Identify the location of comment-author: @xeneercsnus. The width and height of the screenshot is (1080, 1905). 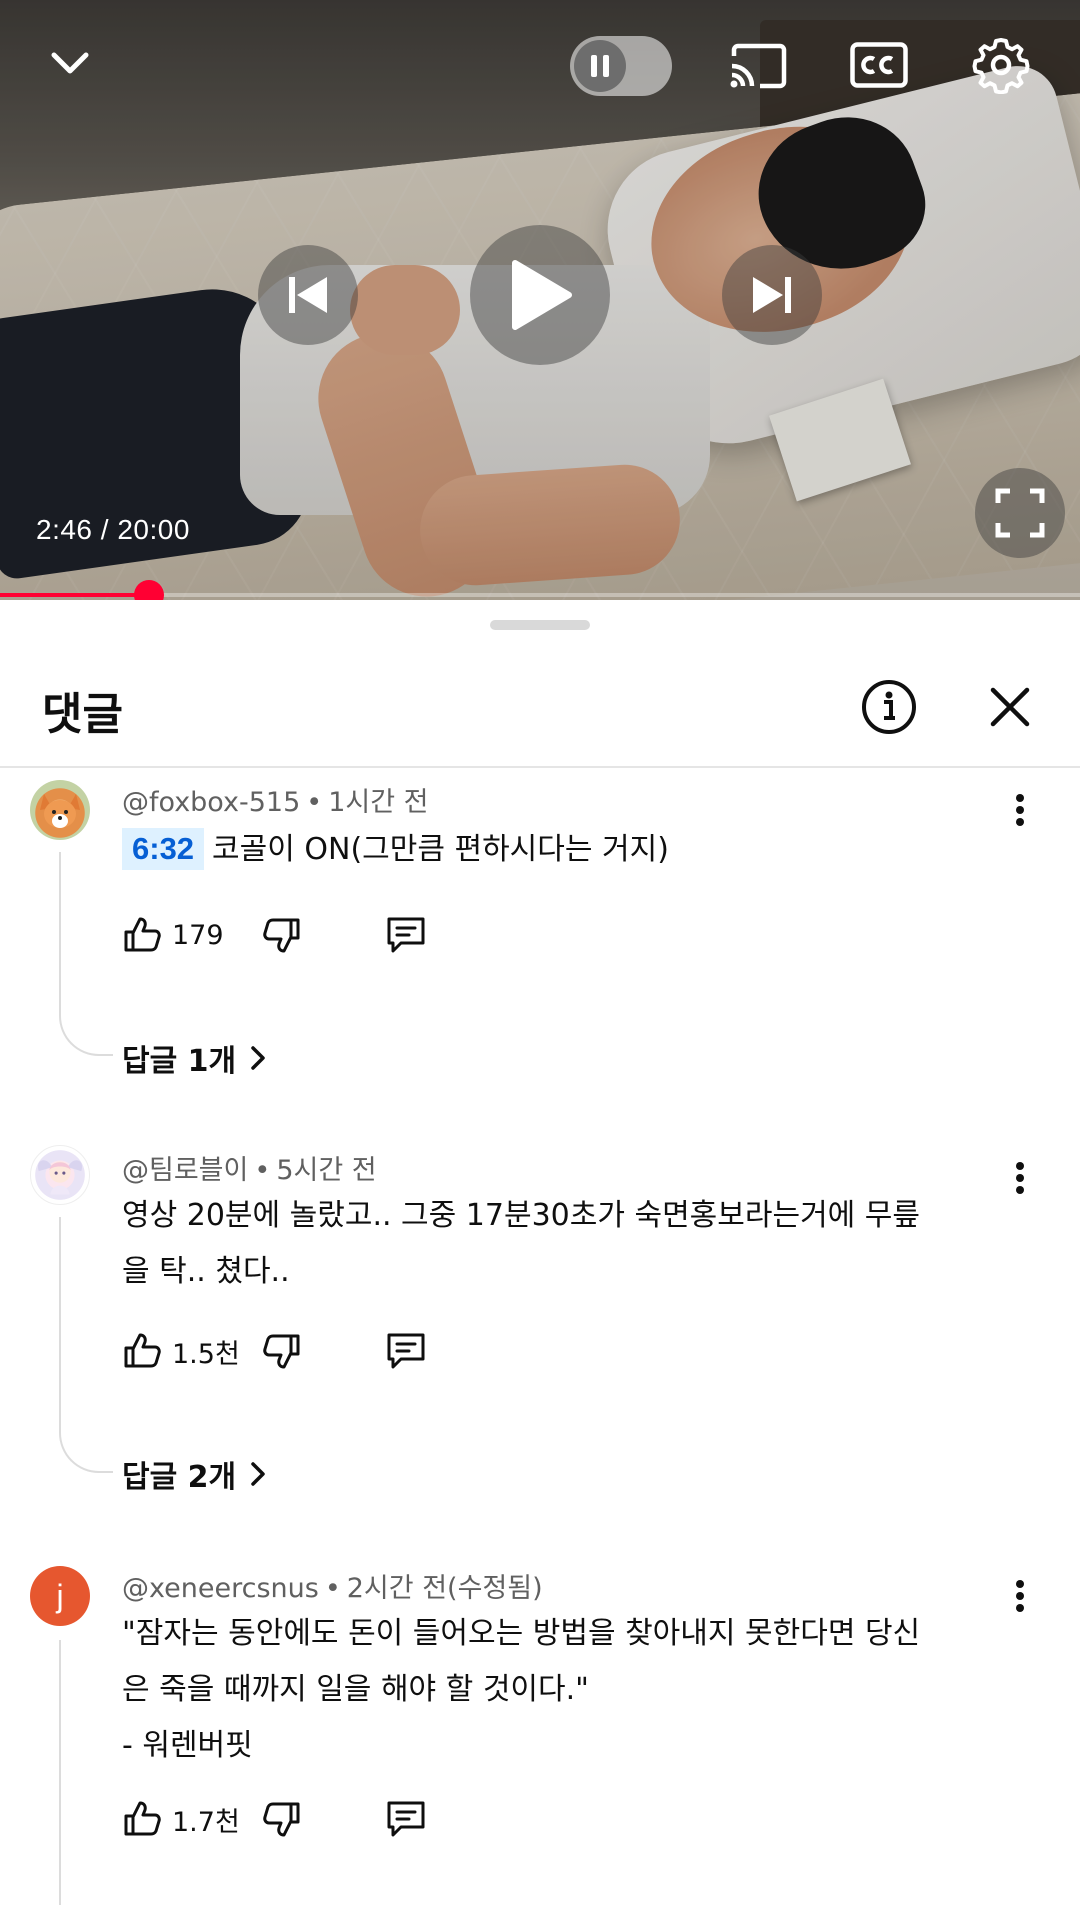
(220, 1588).